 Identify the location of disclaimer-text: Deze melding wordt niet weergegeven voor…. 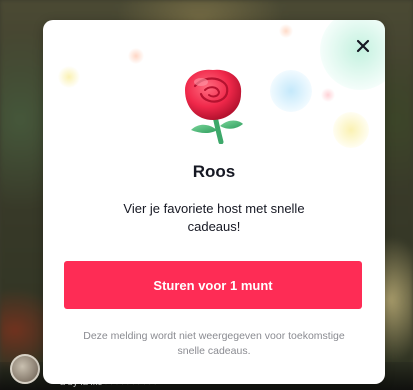
(214, 343).